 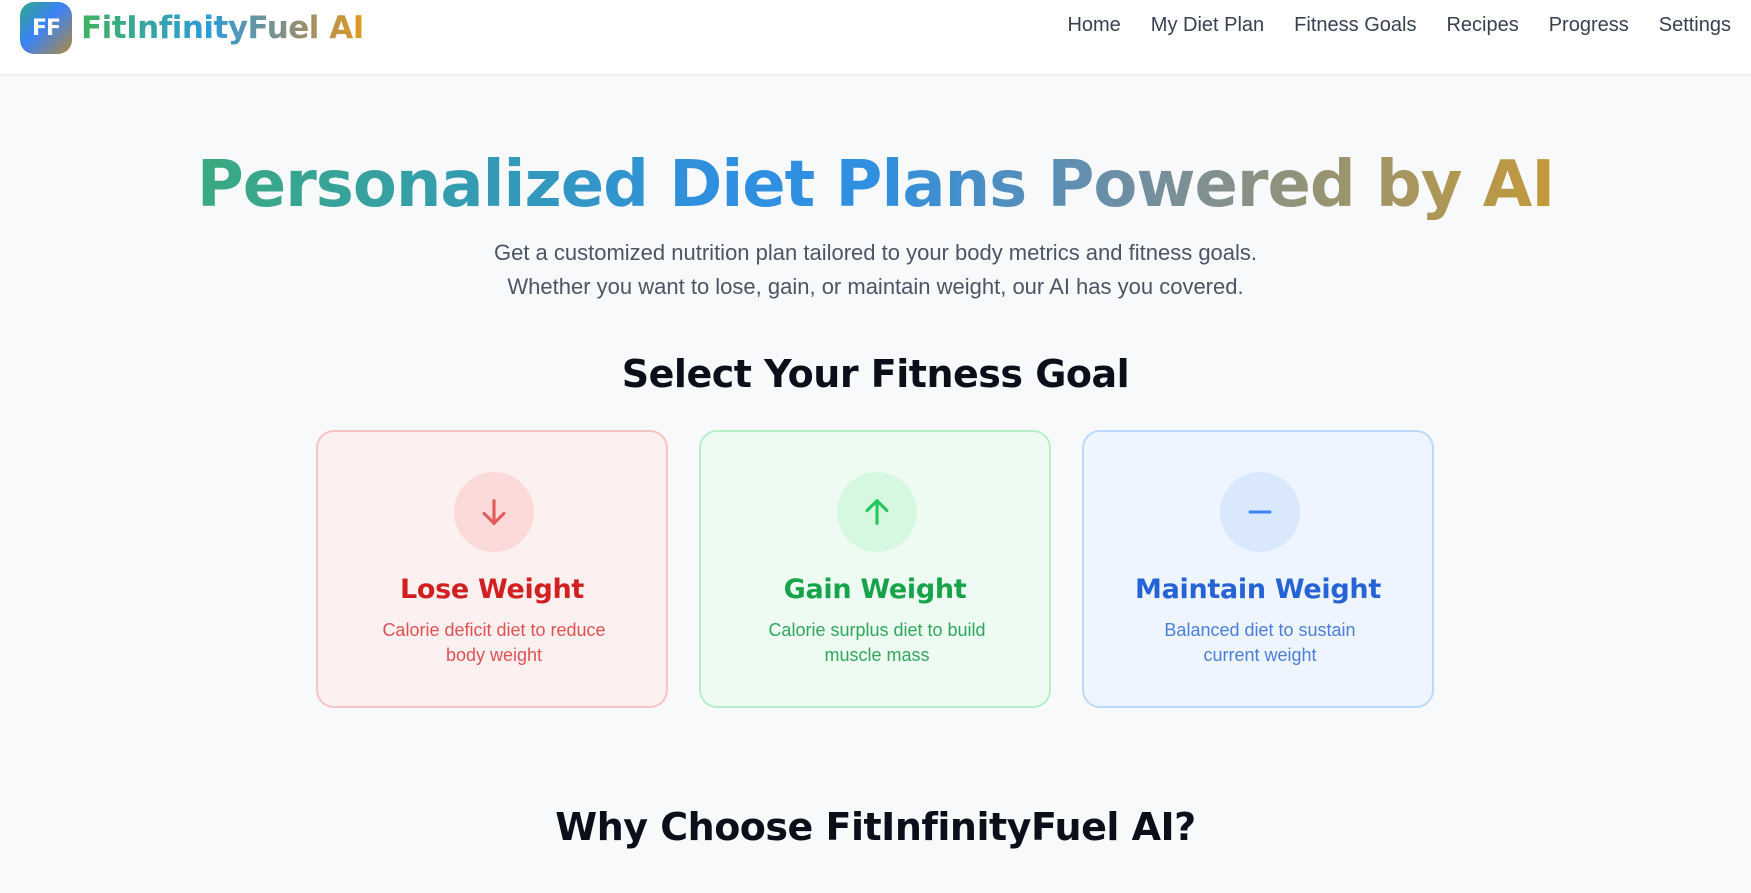 I want to click on why-section-heading: Why Choose FitInfinityFuel AI?, so click(x=875, y=827).